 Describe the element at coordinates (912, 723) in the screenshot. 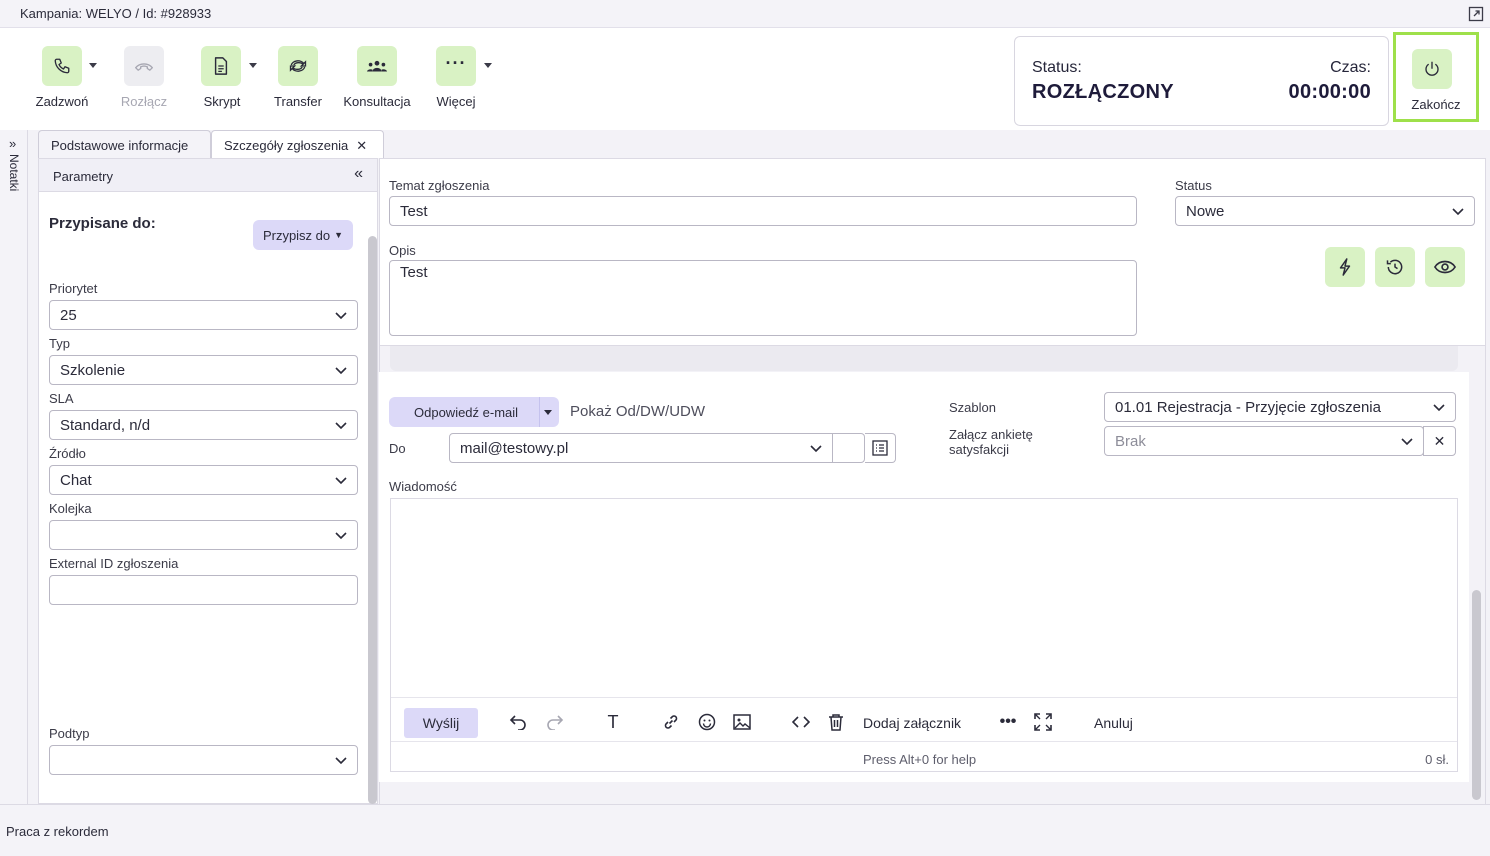

I see `add-attachment-button: Dodaj załącznik` at that location.